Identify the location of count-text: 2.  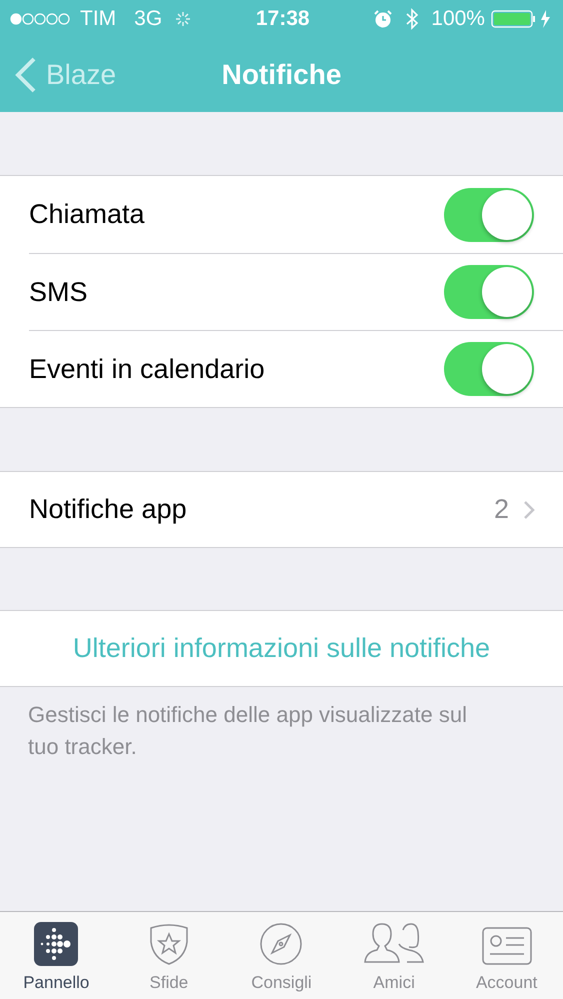
(501, 509).